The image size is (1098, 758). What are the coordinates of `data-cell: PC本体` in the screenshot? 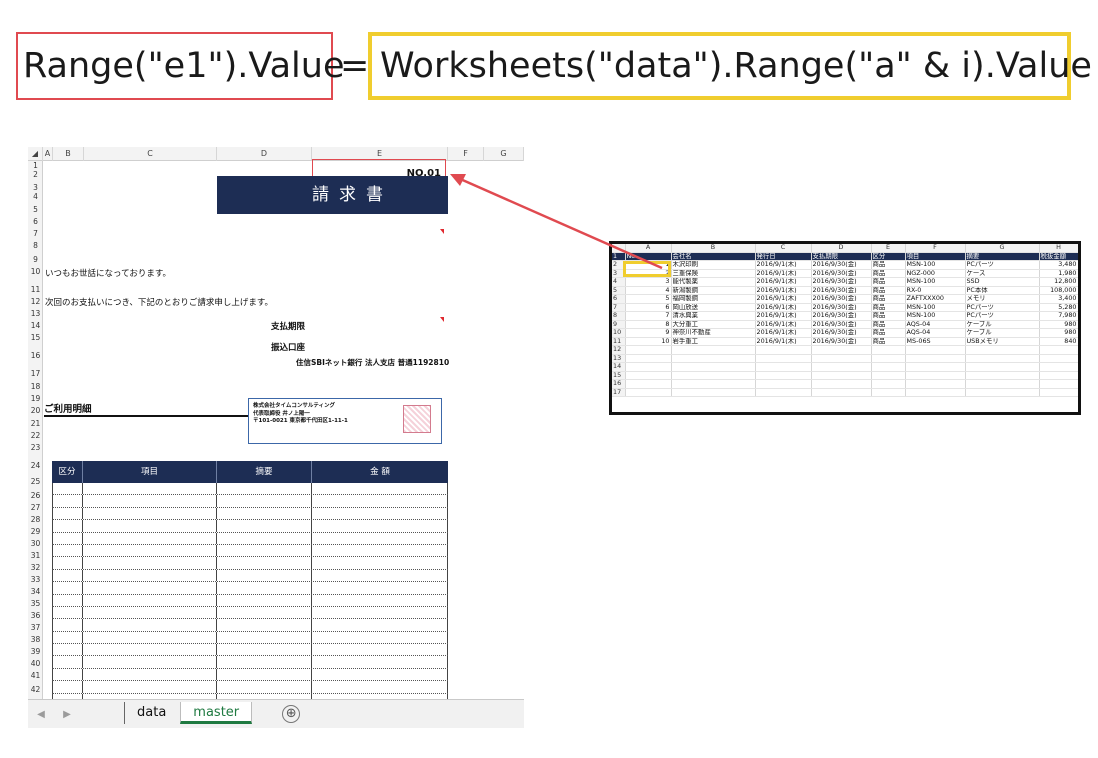 It's located at (1002, 291).